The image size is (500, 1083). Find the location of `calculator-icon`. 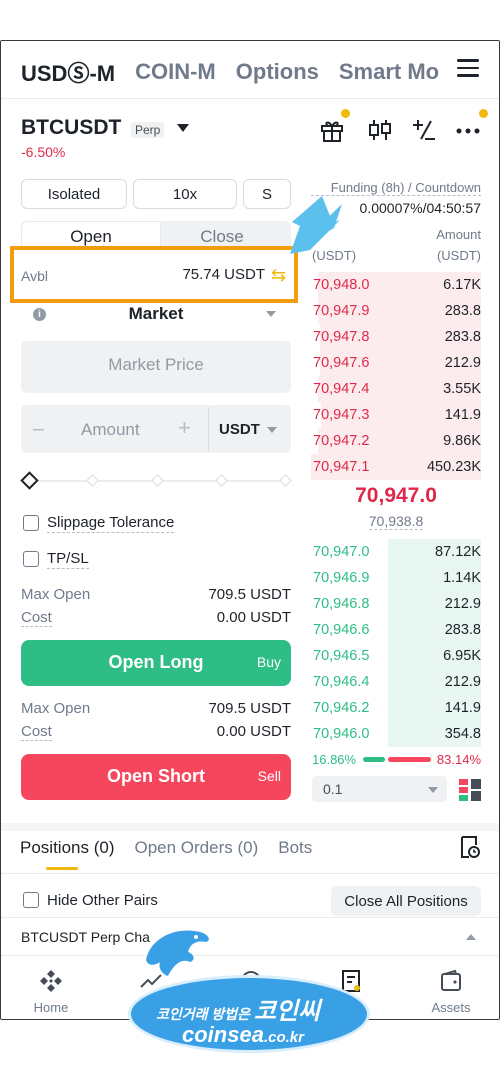

calculator-icon is located at coordinates (424, 130).